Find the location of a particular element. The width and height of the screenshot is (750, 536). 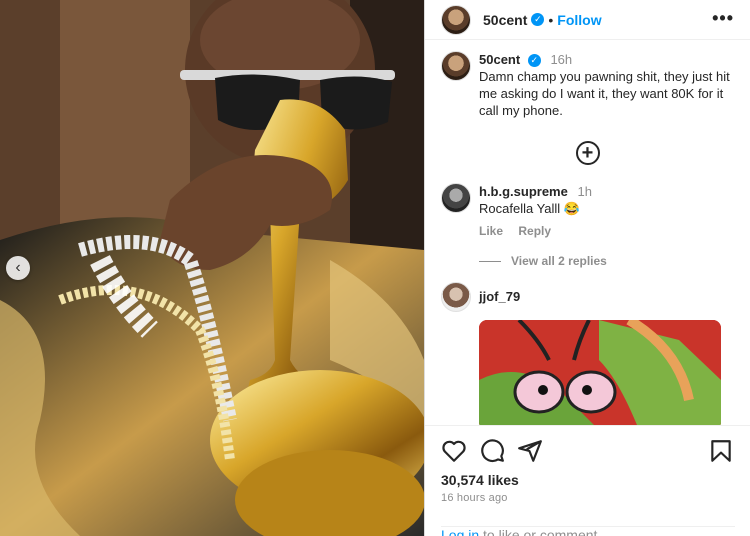

follow-button: Follow is located at coordinates (579, 20).